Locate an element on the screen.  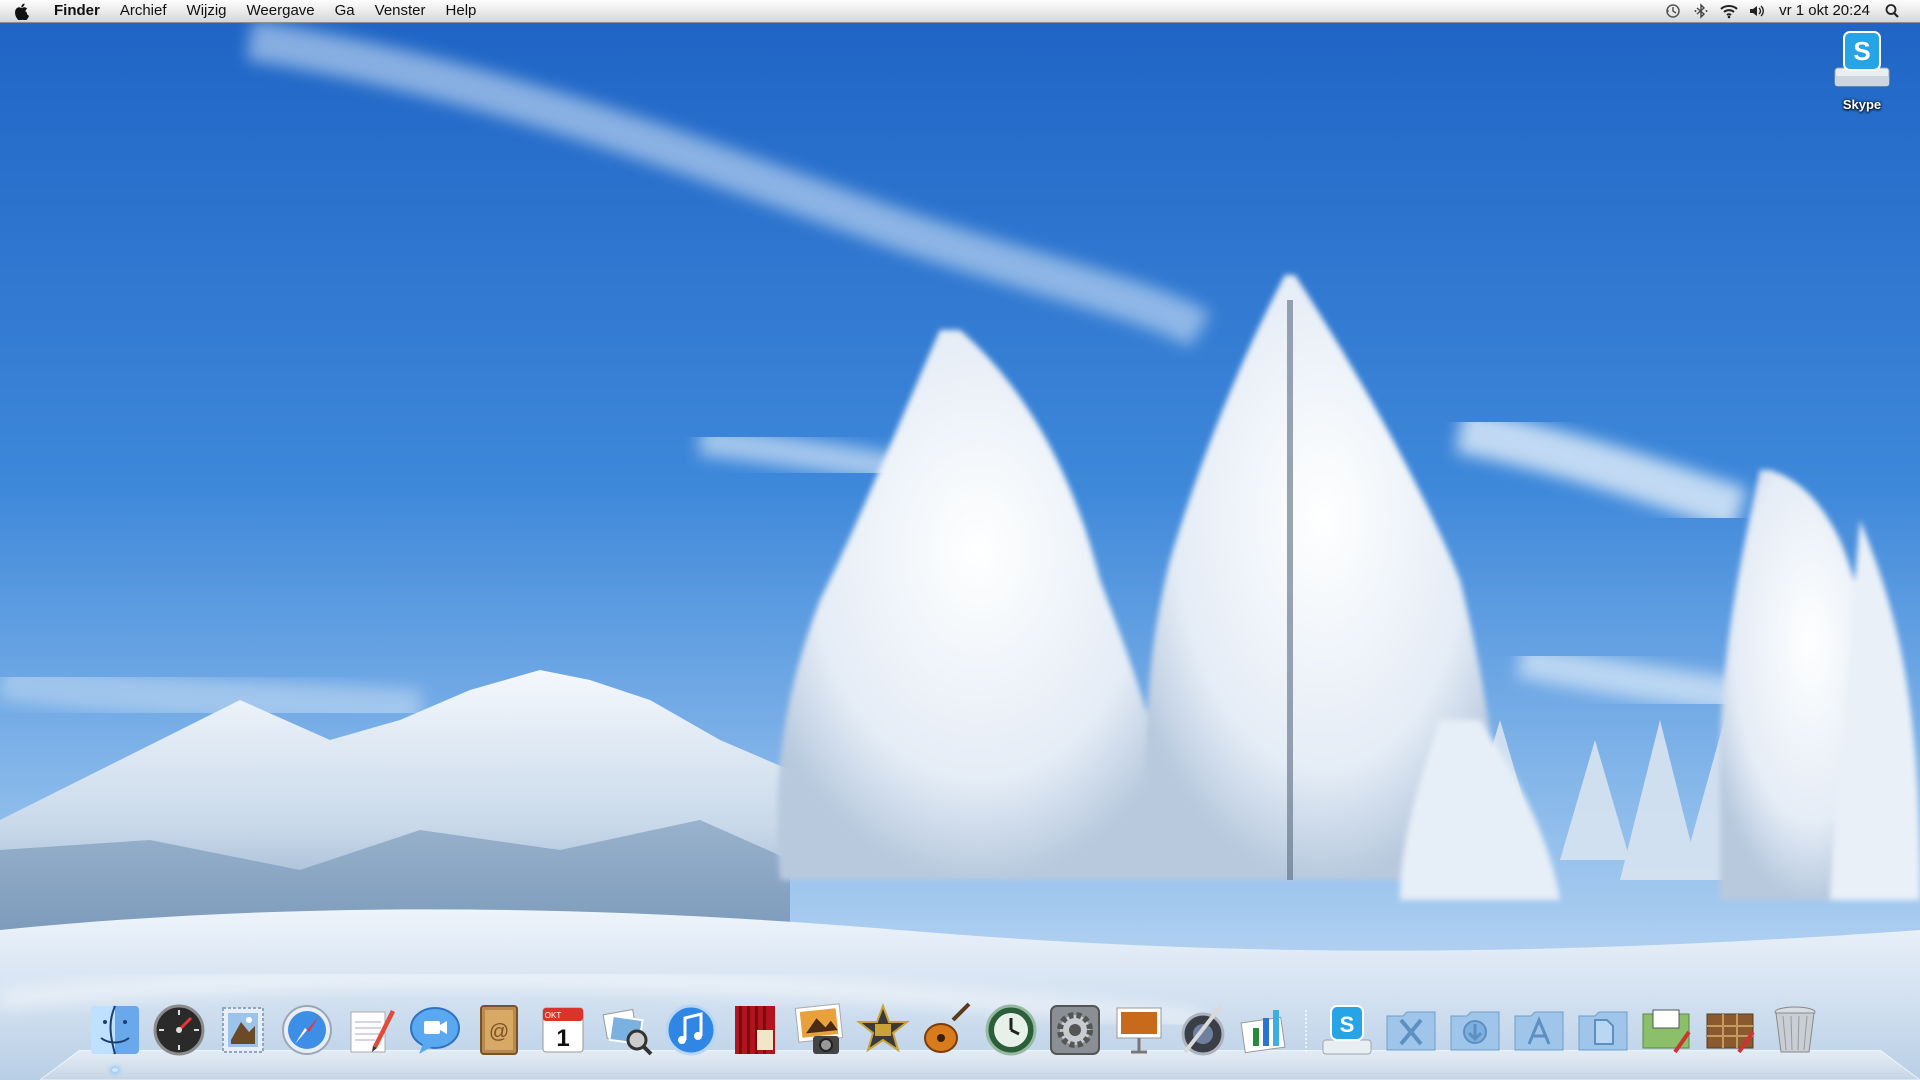
desktop-icon-skype: S Skype is located at coordinates (1862, 70).